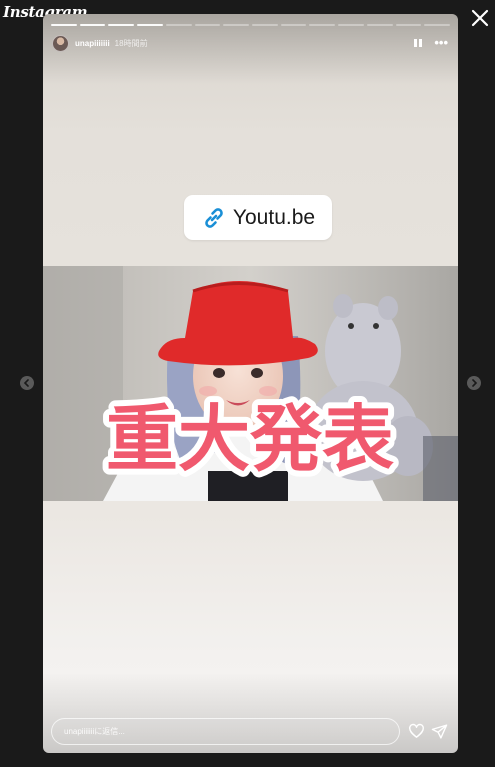 Image resolution: width=495 pixels, height=767 pixels. Describe the element at coordinates (250, 439) in the screenshot. I see `announcement-text: 重大発表` at that location.